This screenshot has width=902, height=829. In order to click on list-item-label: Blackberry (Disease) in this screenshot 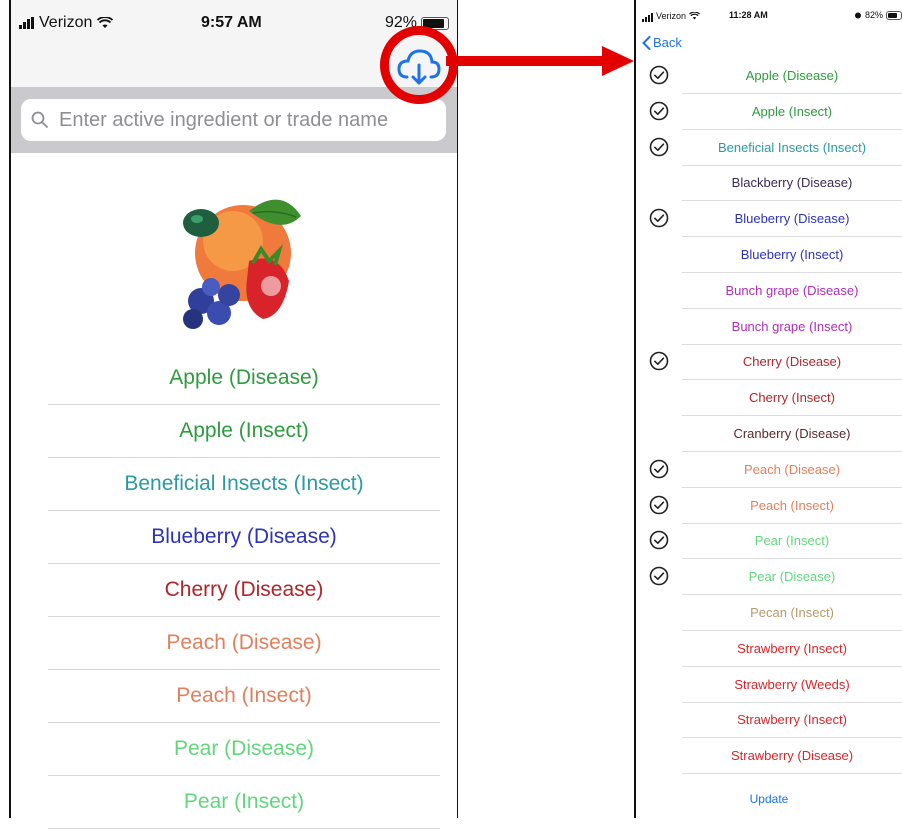, I will do `click(792, 183)`.